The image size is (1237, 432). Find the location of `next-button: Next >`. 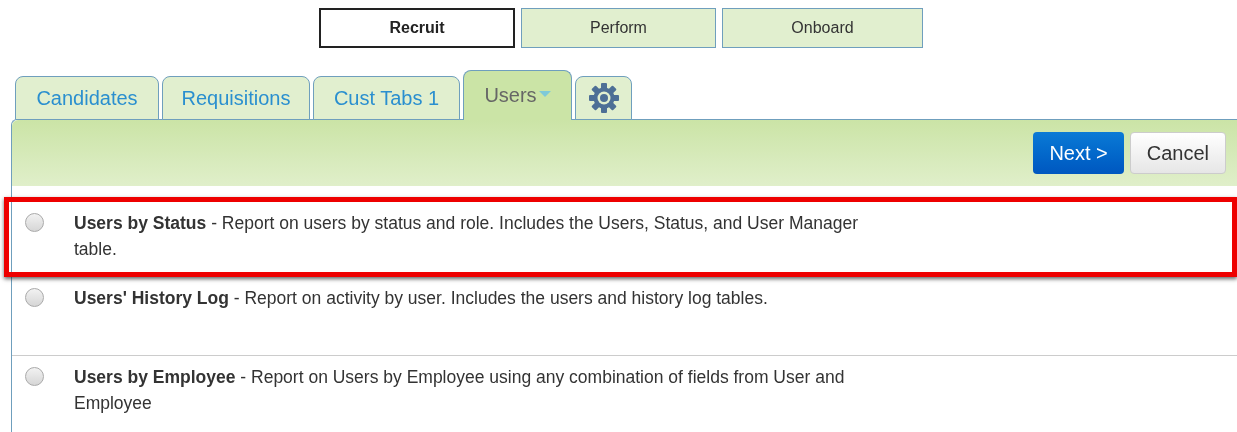

next-button: Next > is located at coordinates (1078, 153).